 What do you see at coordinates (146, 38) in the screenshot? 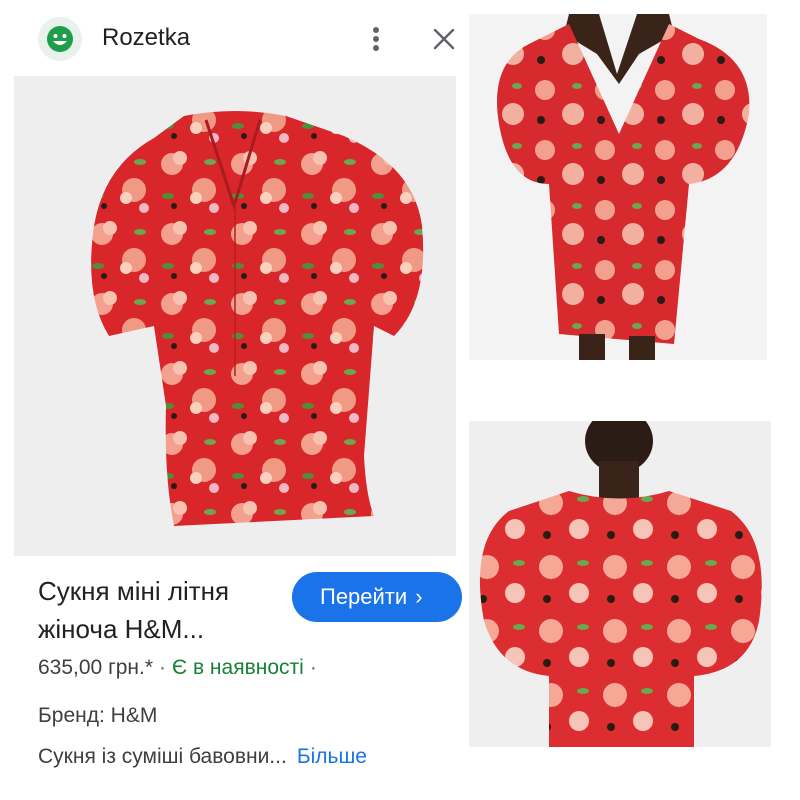
I see `site-name: Rozetka` at bounding box center [146, 38].